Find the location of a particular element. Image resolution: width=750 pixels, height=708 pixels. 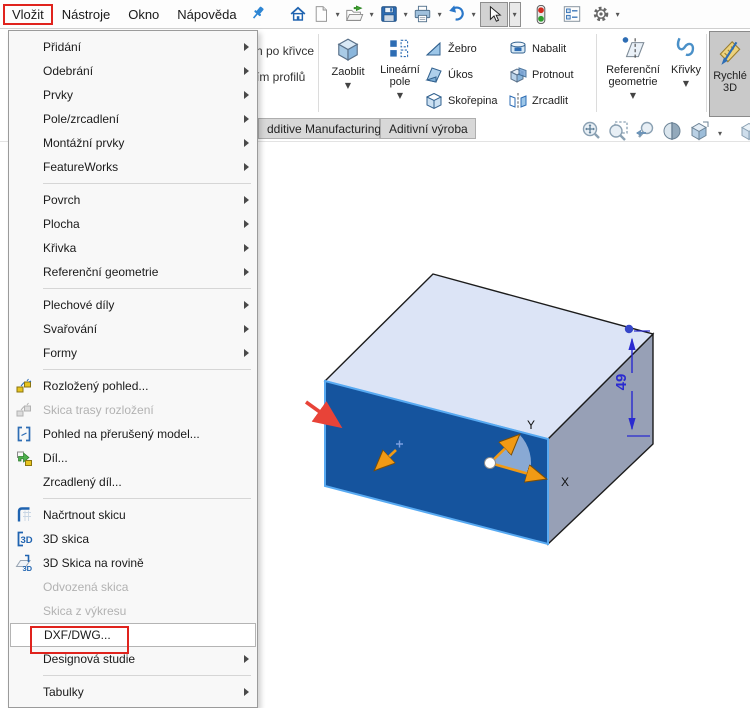

3d-sketch-plane-icon: 3D is located at coordinates (24, 563).